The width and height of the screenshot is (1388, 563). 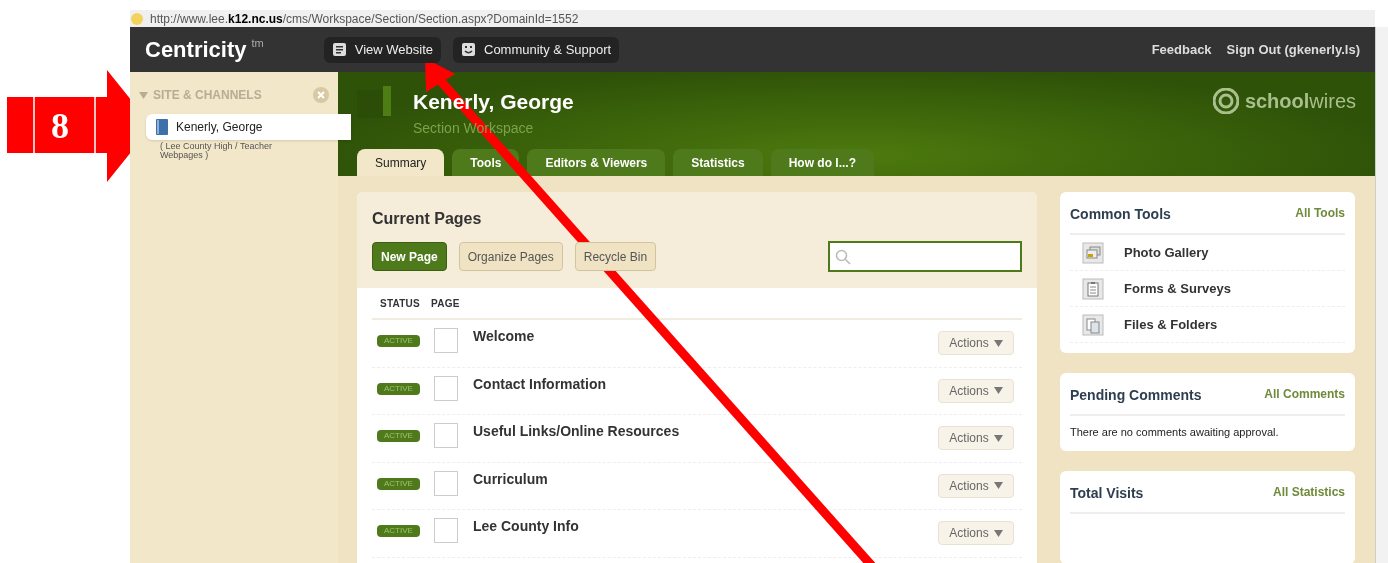 I want to click on card-title: Pending Comments, so click(x=1136, y=395).